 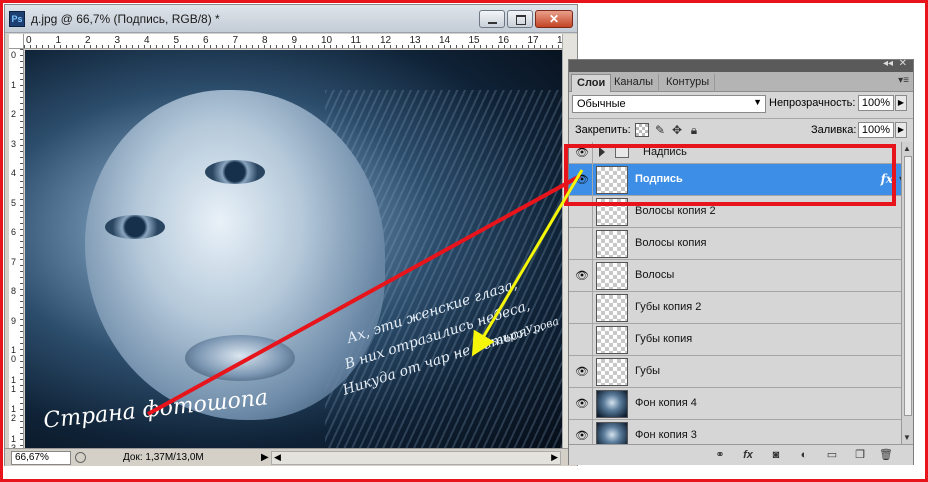 I want to click on ruler-corner, so click(x=16, y=41).